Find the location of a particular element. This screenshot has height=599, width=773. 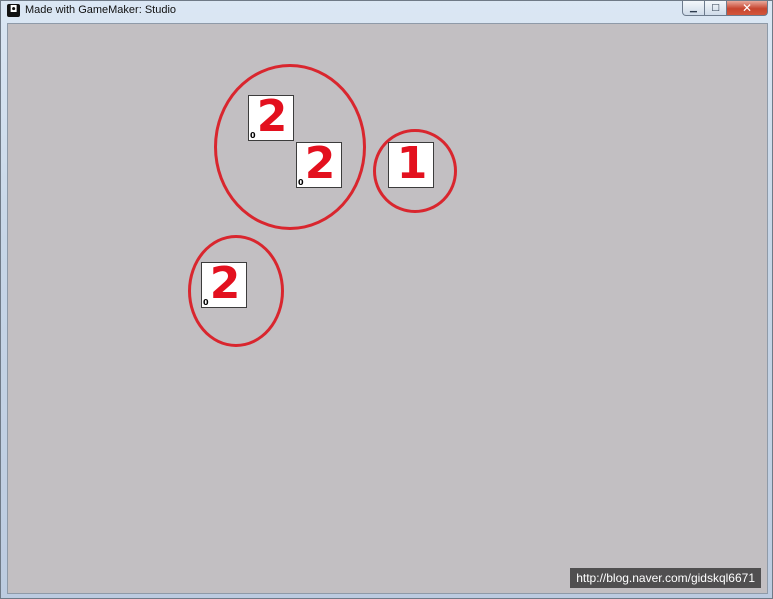

card-digit: 1 is located at coordinates (412, 163).